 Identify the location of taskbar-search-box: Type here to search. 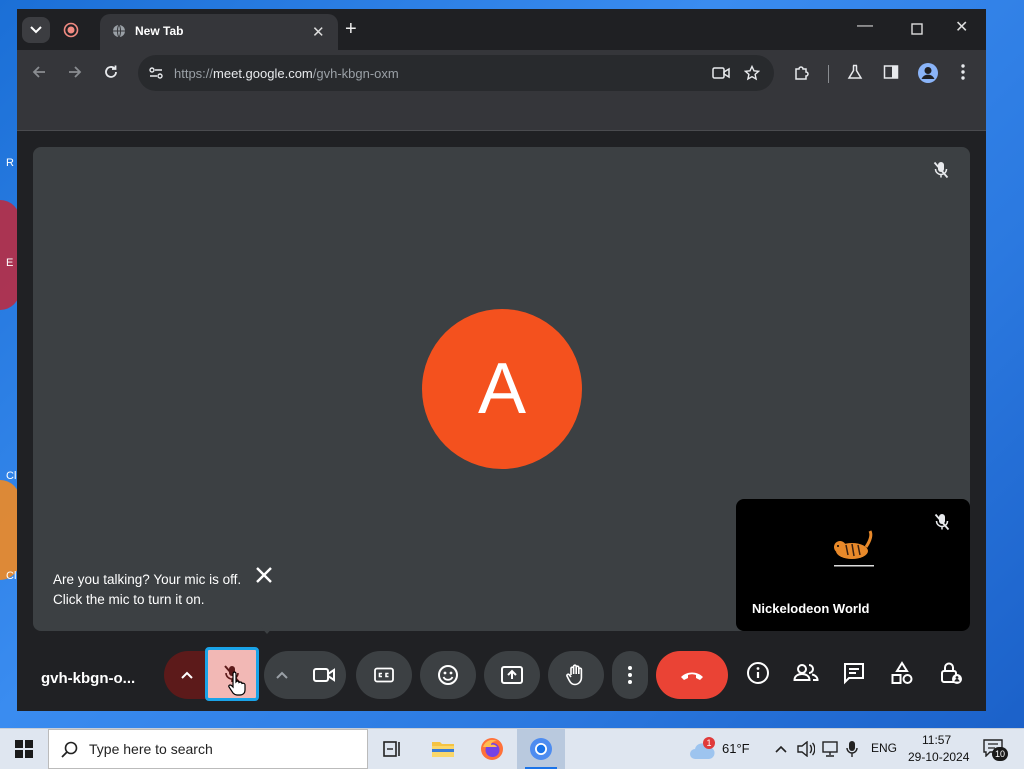
(208, 749).